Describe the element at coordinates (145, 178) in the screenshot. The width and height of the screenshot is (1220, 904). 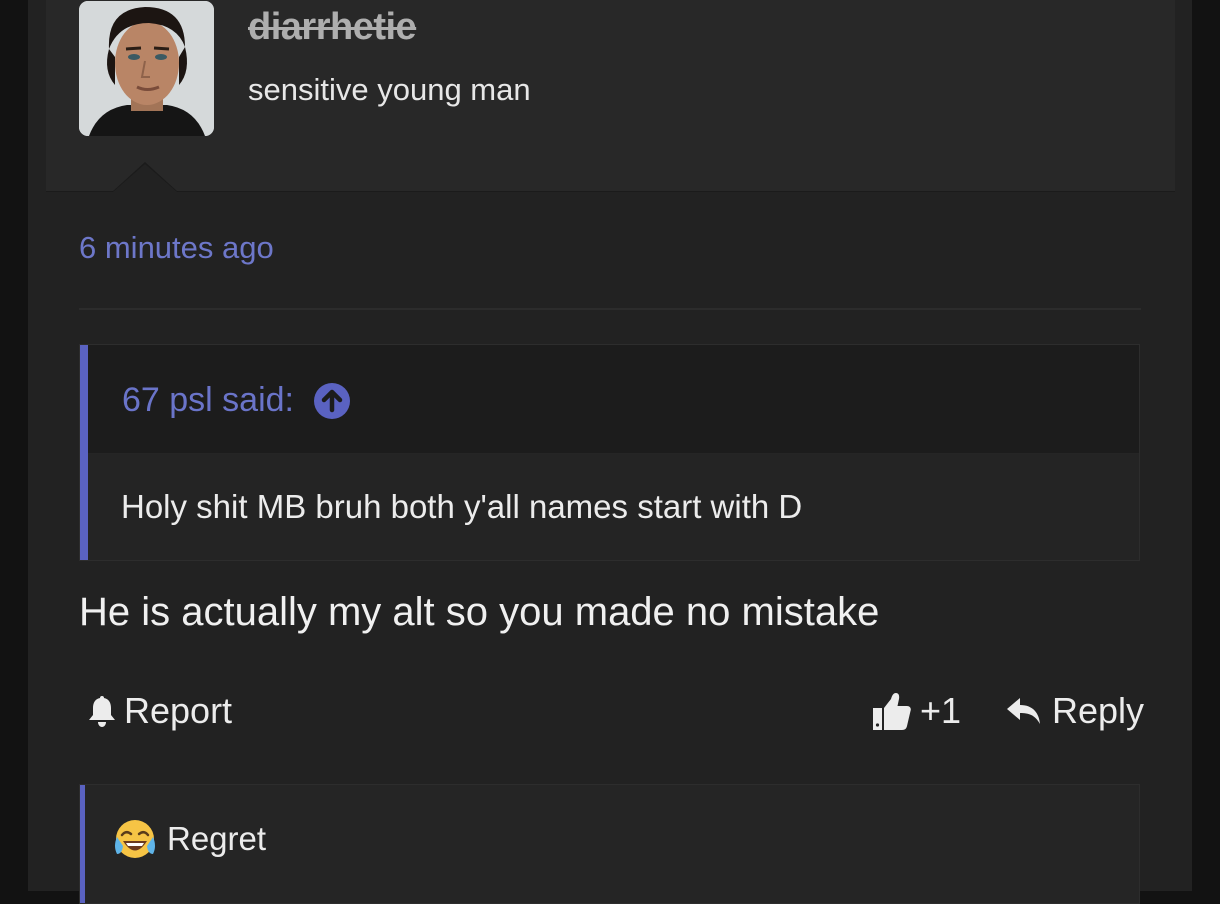
I see `user-block-pointer` at that location.